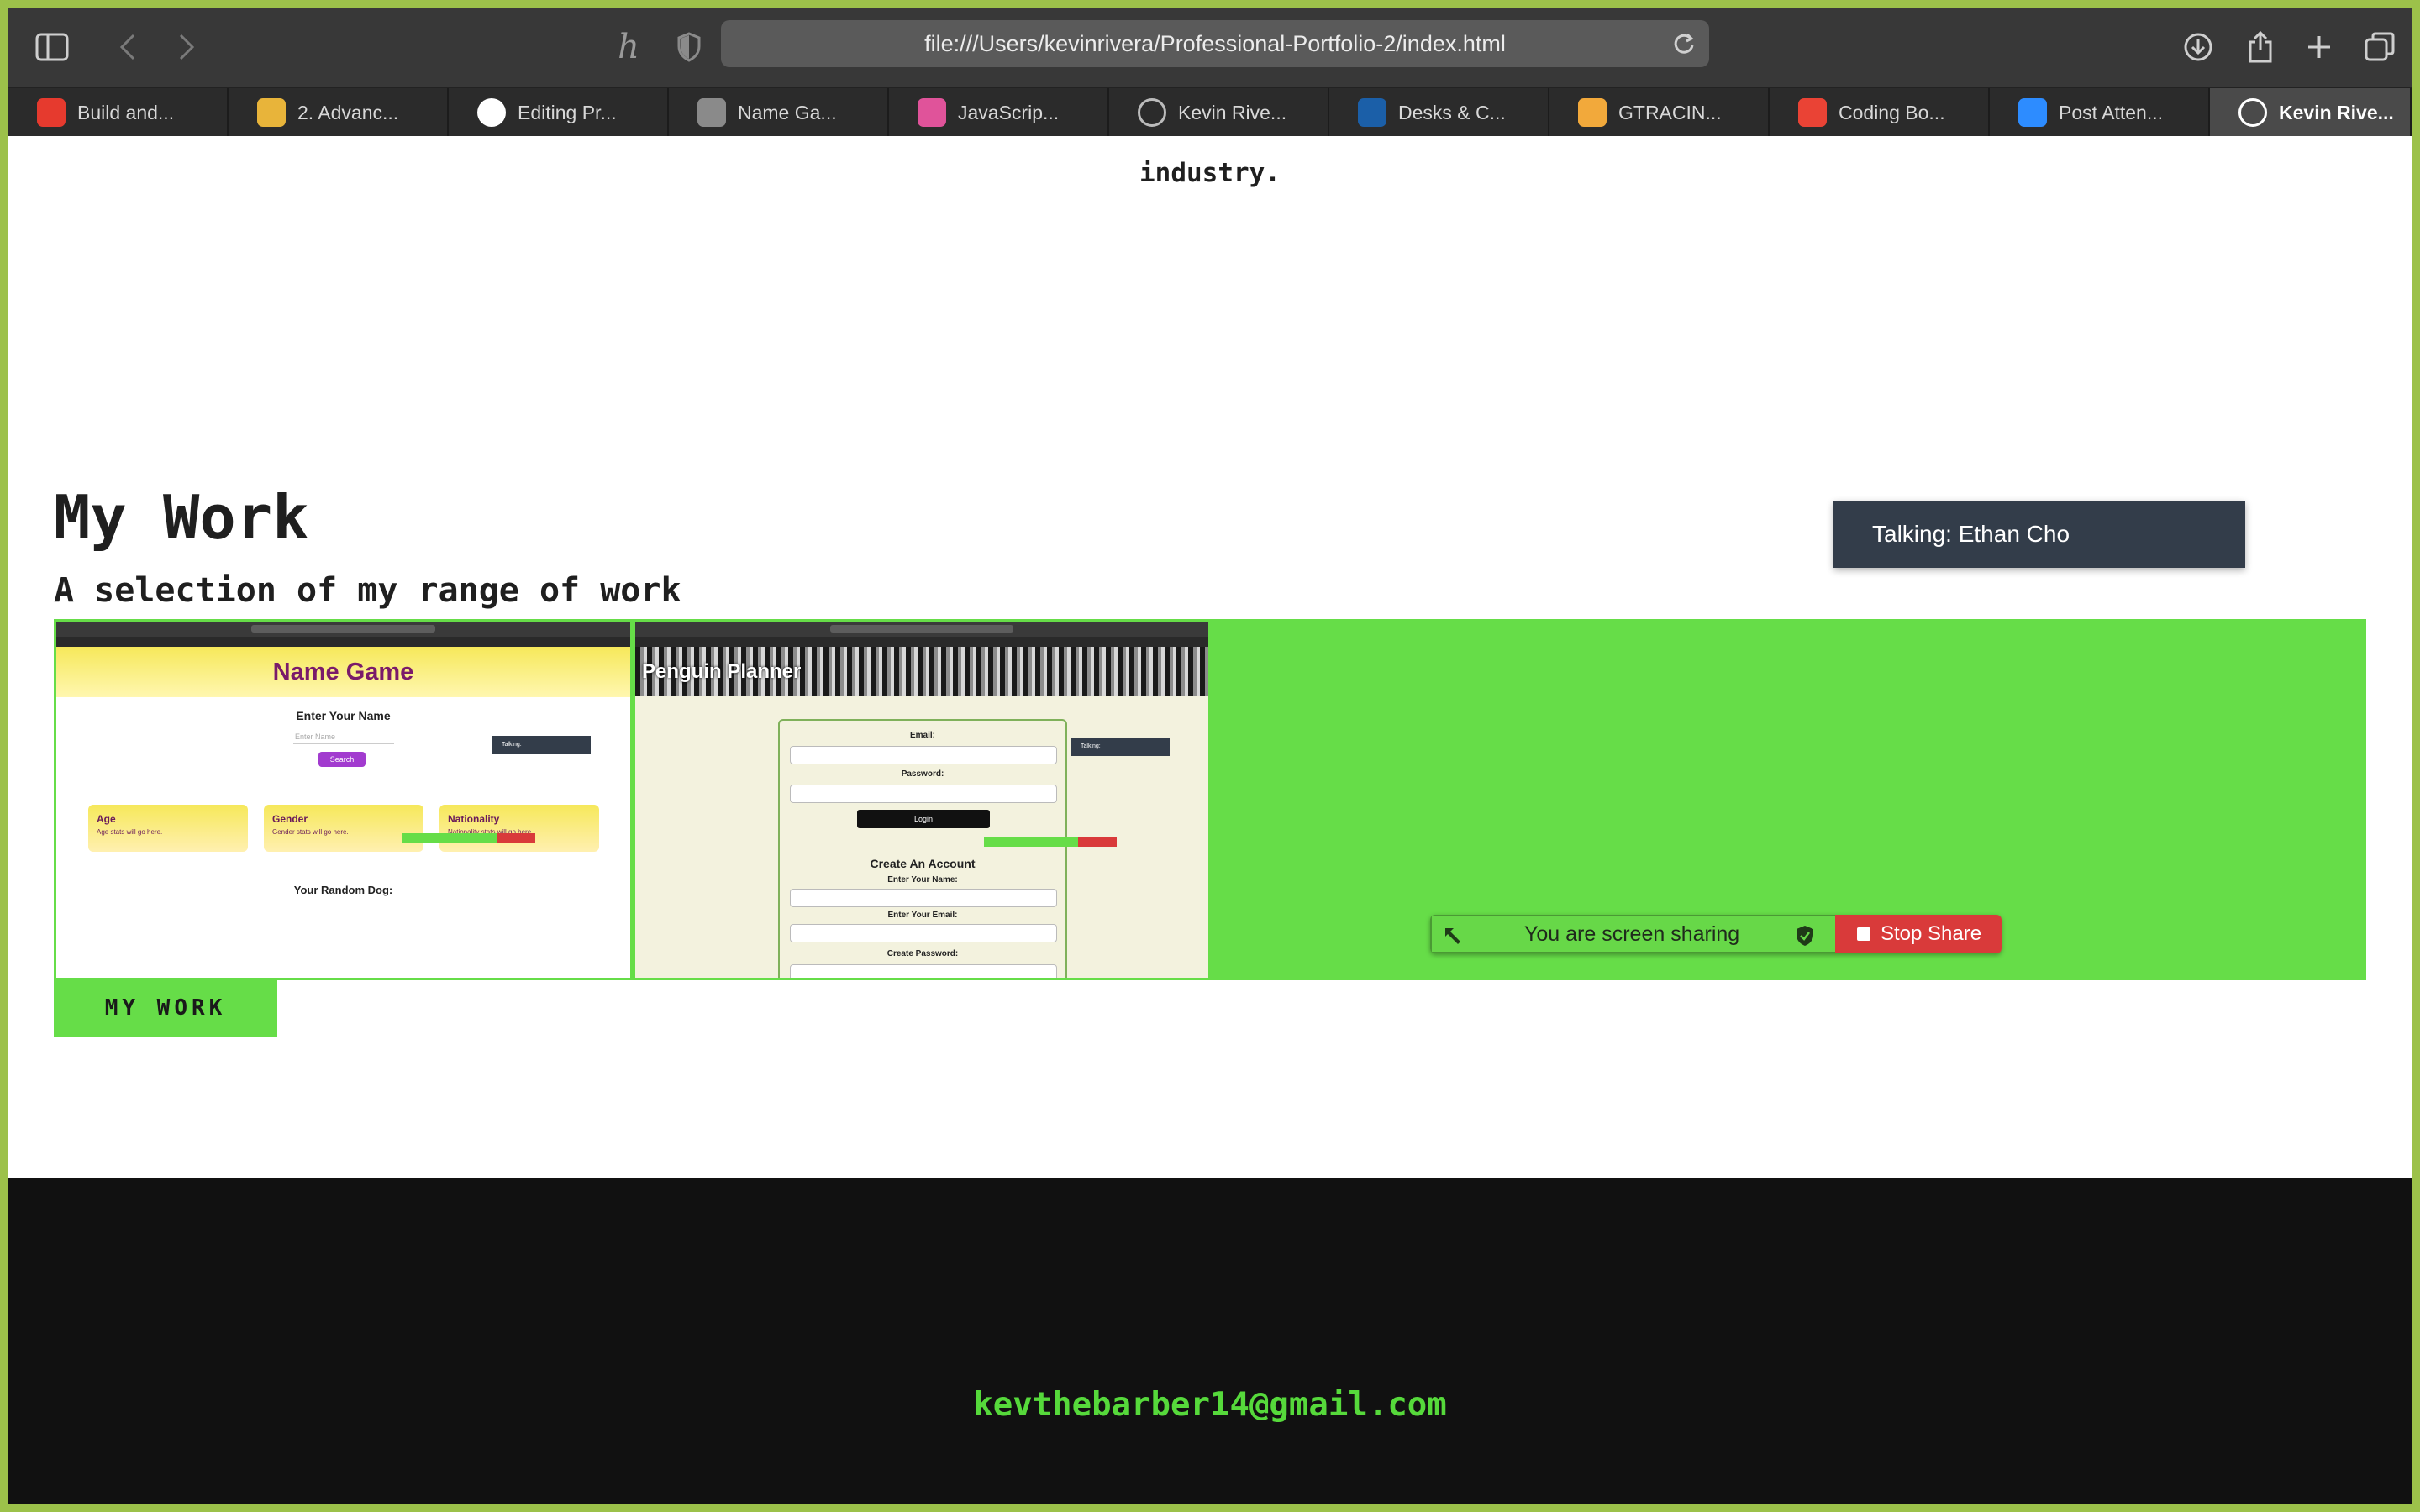 The image size is (2420, 1512). What do you see at coordinates (923, 774) in the screenshot?
I see `pp-password-label: Password:` at bounding box center [923, 774].